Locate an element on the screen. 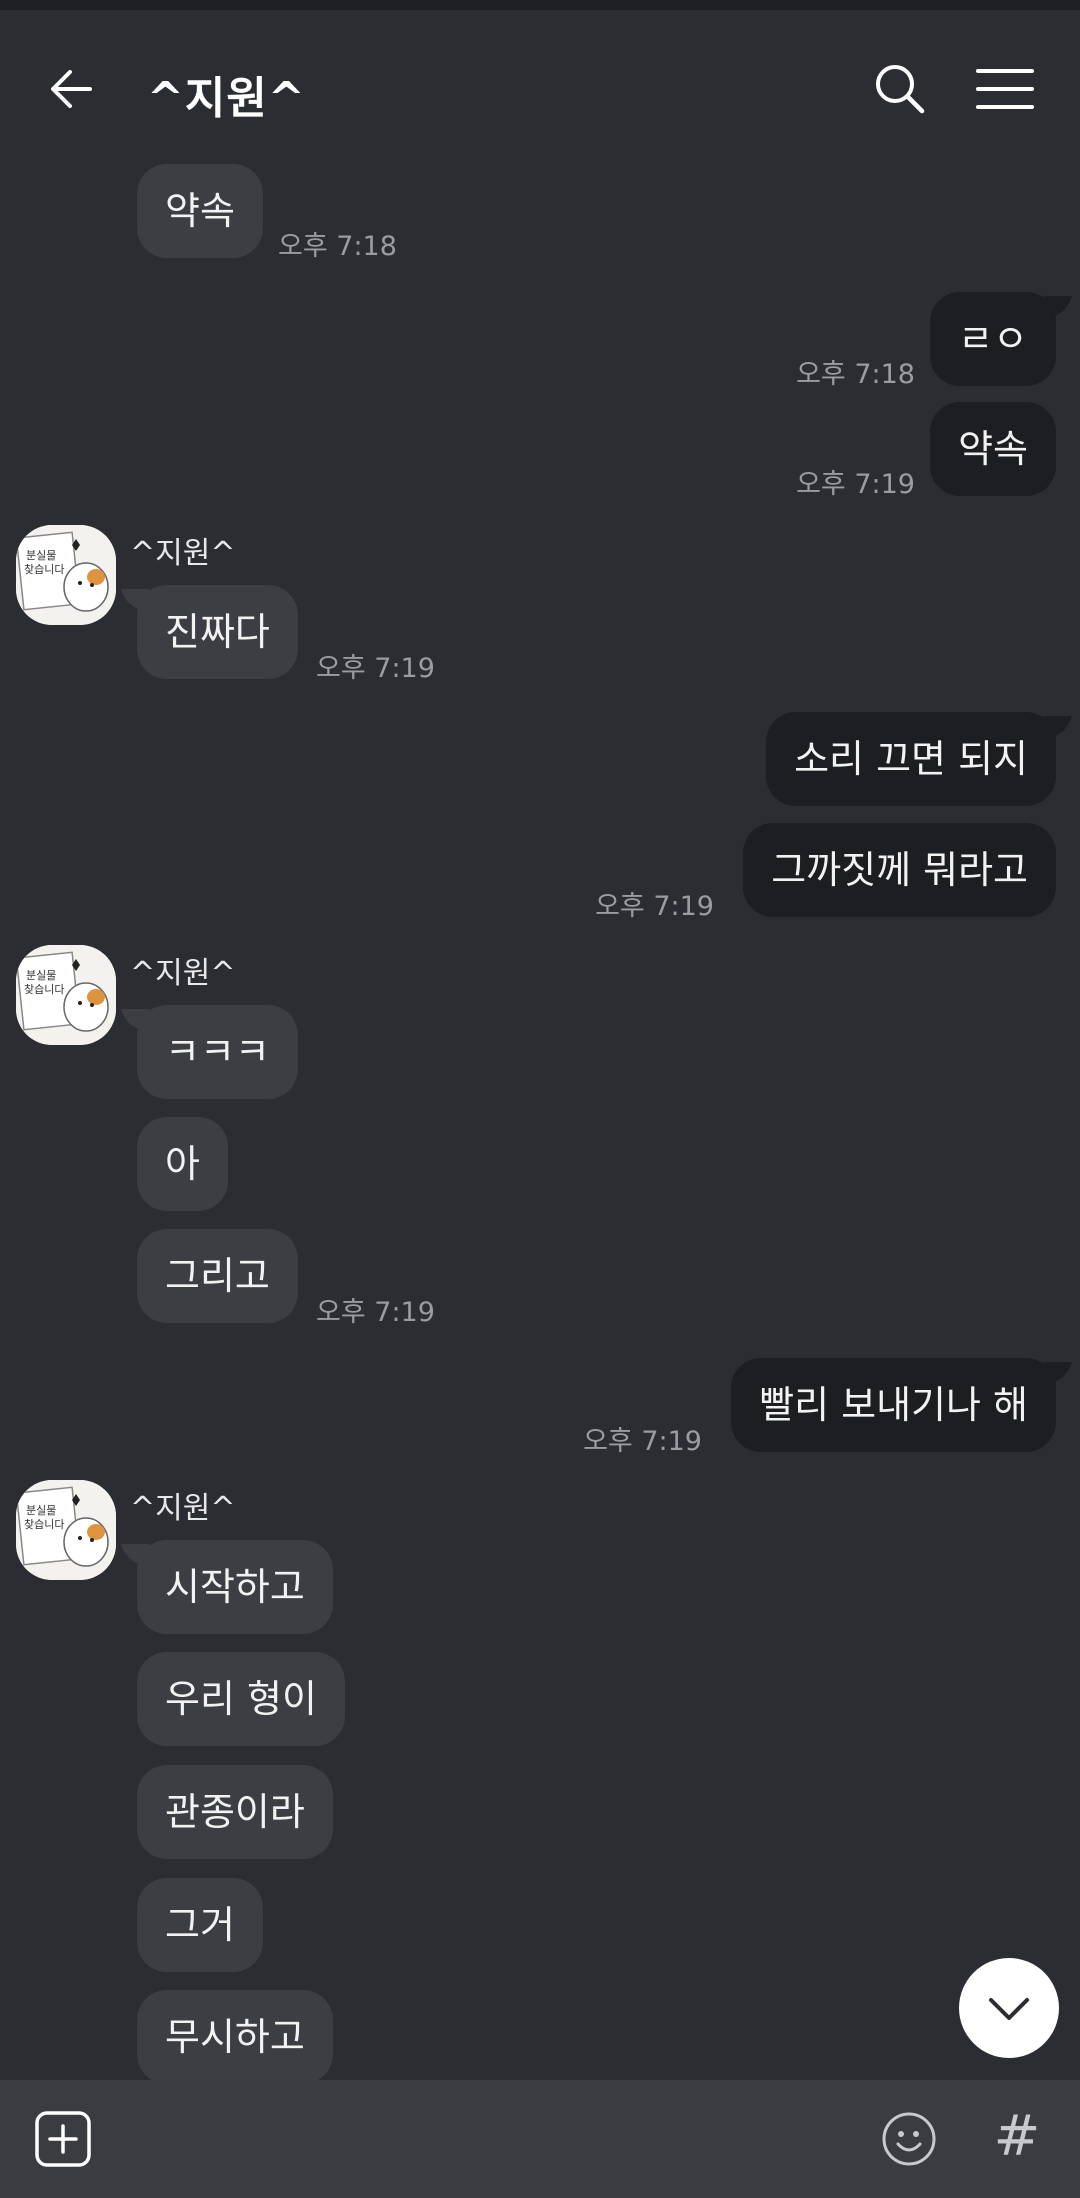 The width and height of the screenshot is (1080, 2198). emoji-smile-icon is located at coordinates (909, 2139).